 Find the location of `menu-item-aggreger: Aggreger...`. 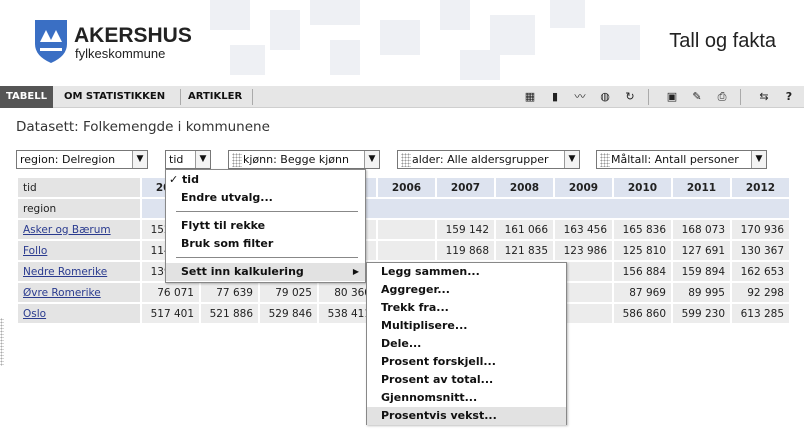

menu-item-aggreger: Aggreger... is located at coordinates (415, 290).